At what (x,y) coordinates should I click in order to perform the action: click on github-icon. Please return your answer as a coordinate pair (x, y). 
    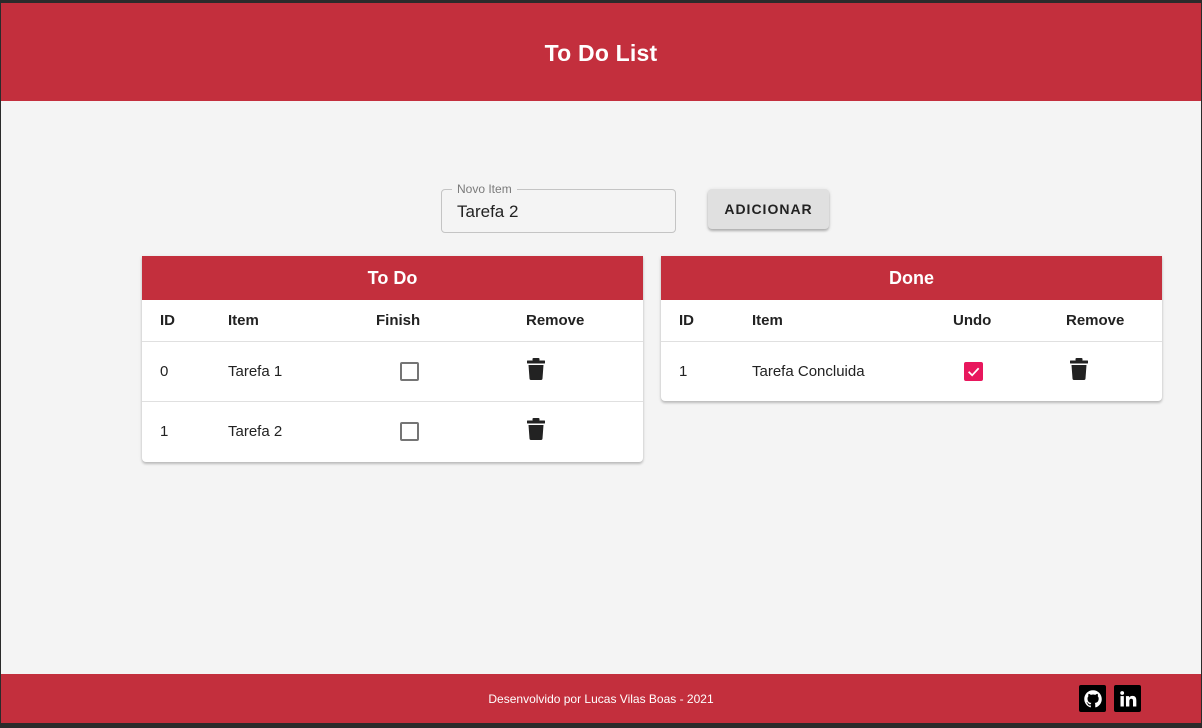
    Looking at the image, I should click on (1092, 698).